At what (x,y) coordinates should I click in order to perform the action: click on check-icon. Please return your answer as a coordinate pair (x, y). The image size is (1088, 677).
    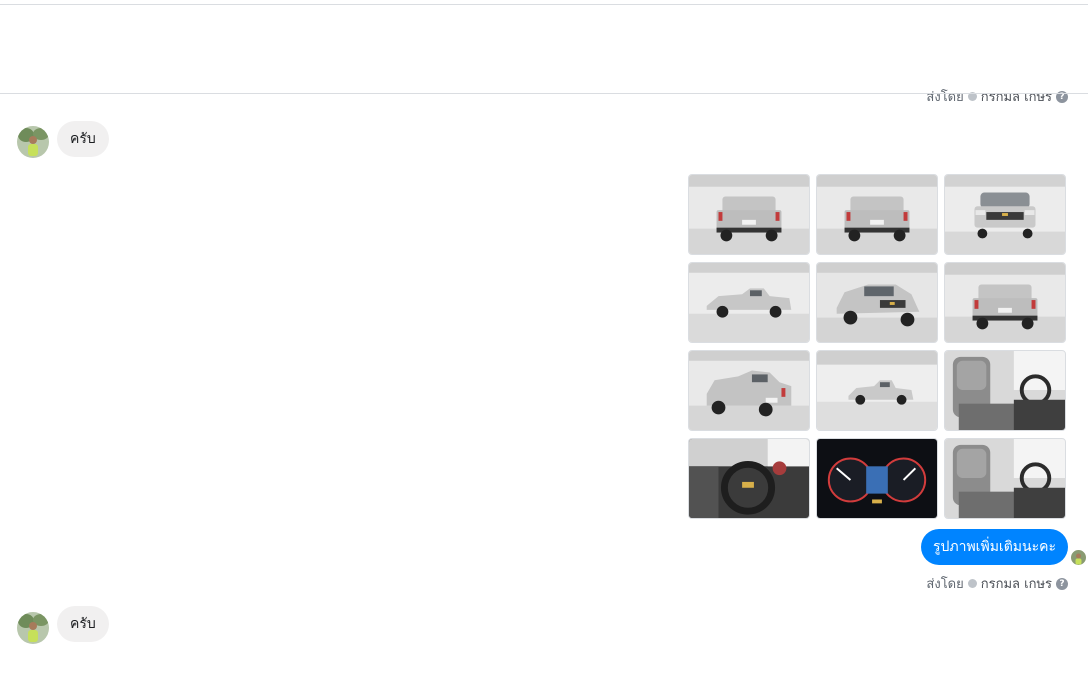
    Looking at the image, I should click on (1063, 49).